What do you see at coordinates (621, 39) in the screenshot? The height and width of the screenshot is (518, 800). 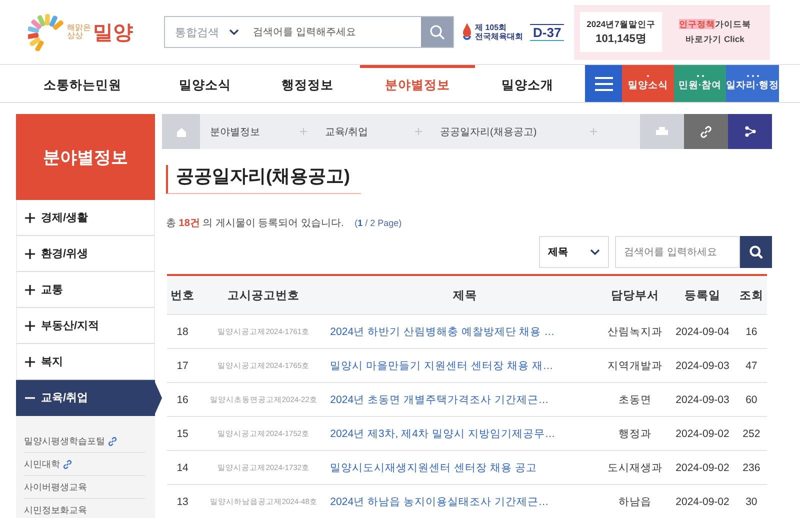 I see `population-value: 101,145명` at bounding box center [621, 39].